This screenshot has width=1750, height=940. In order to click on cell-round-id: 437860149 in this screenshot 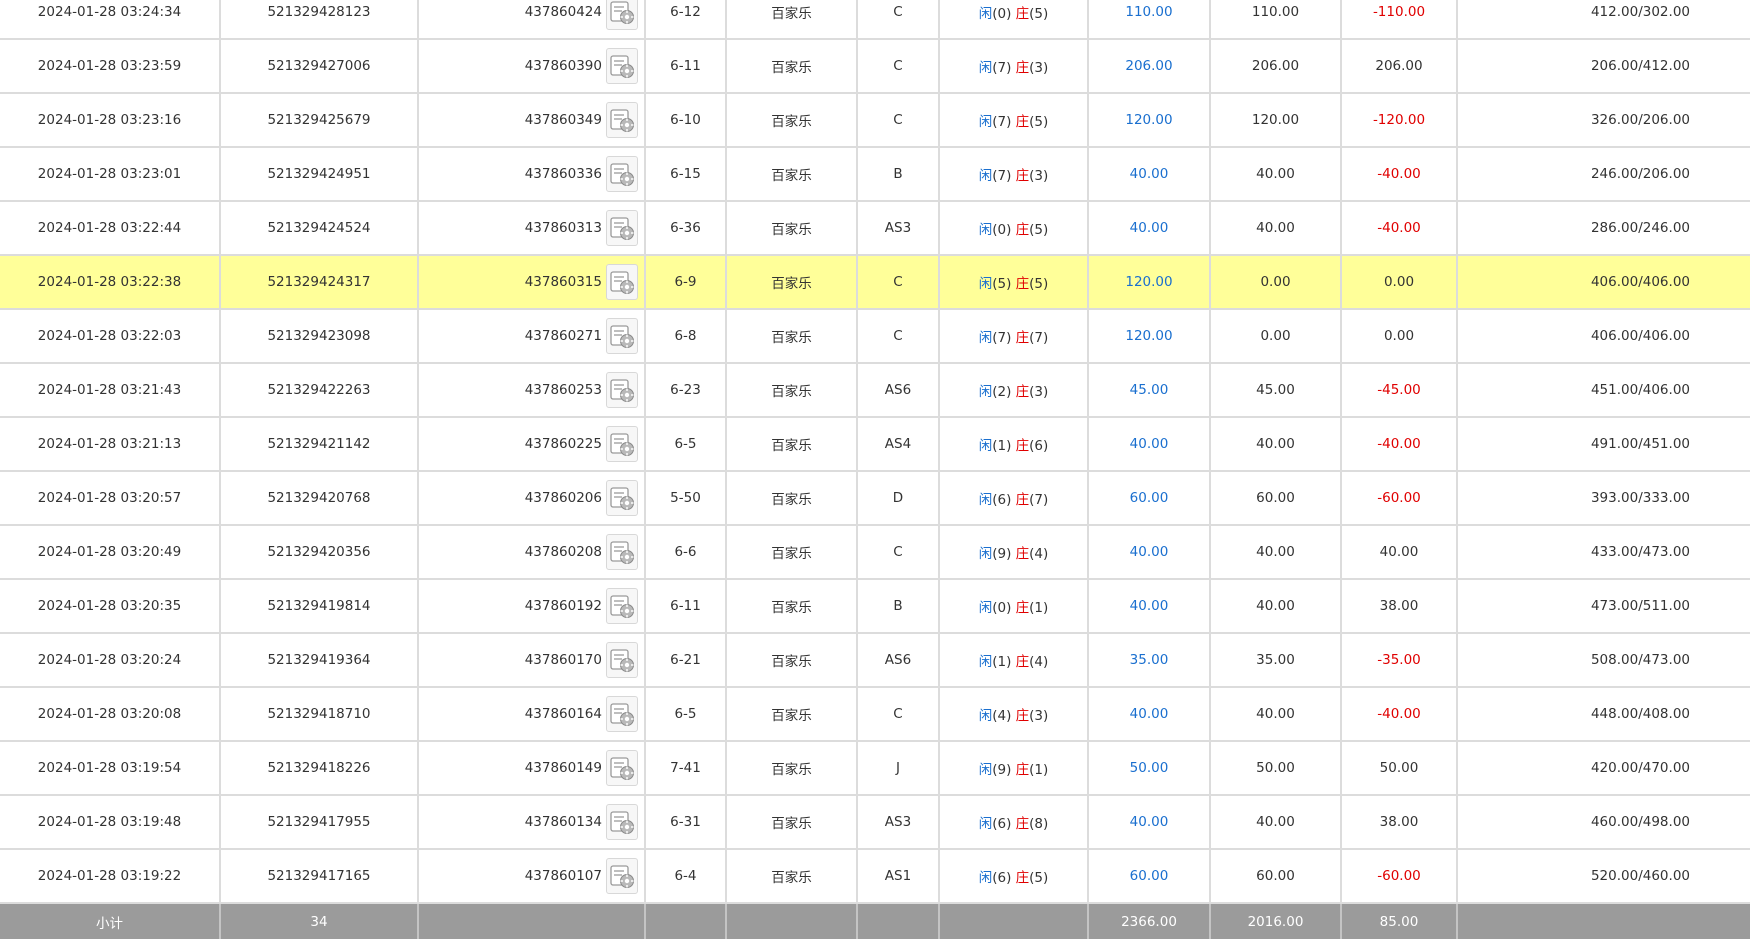, I will do `click(532, 768)`.